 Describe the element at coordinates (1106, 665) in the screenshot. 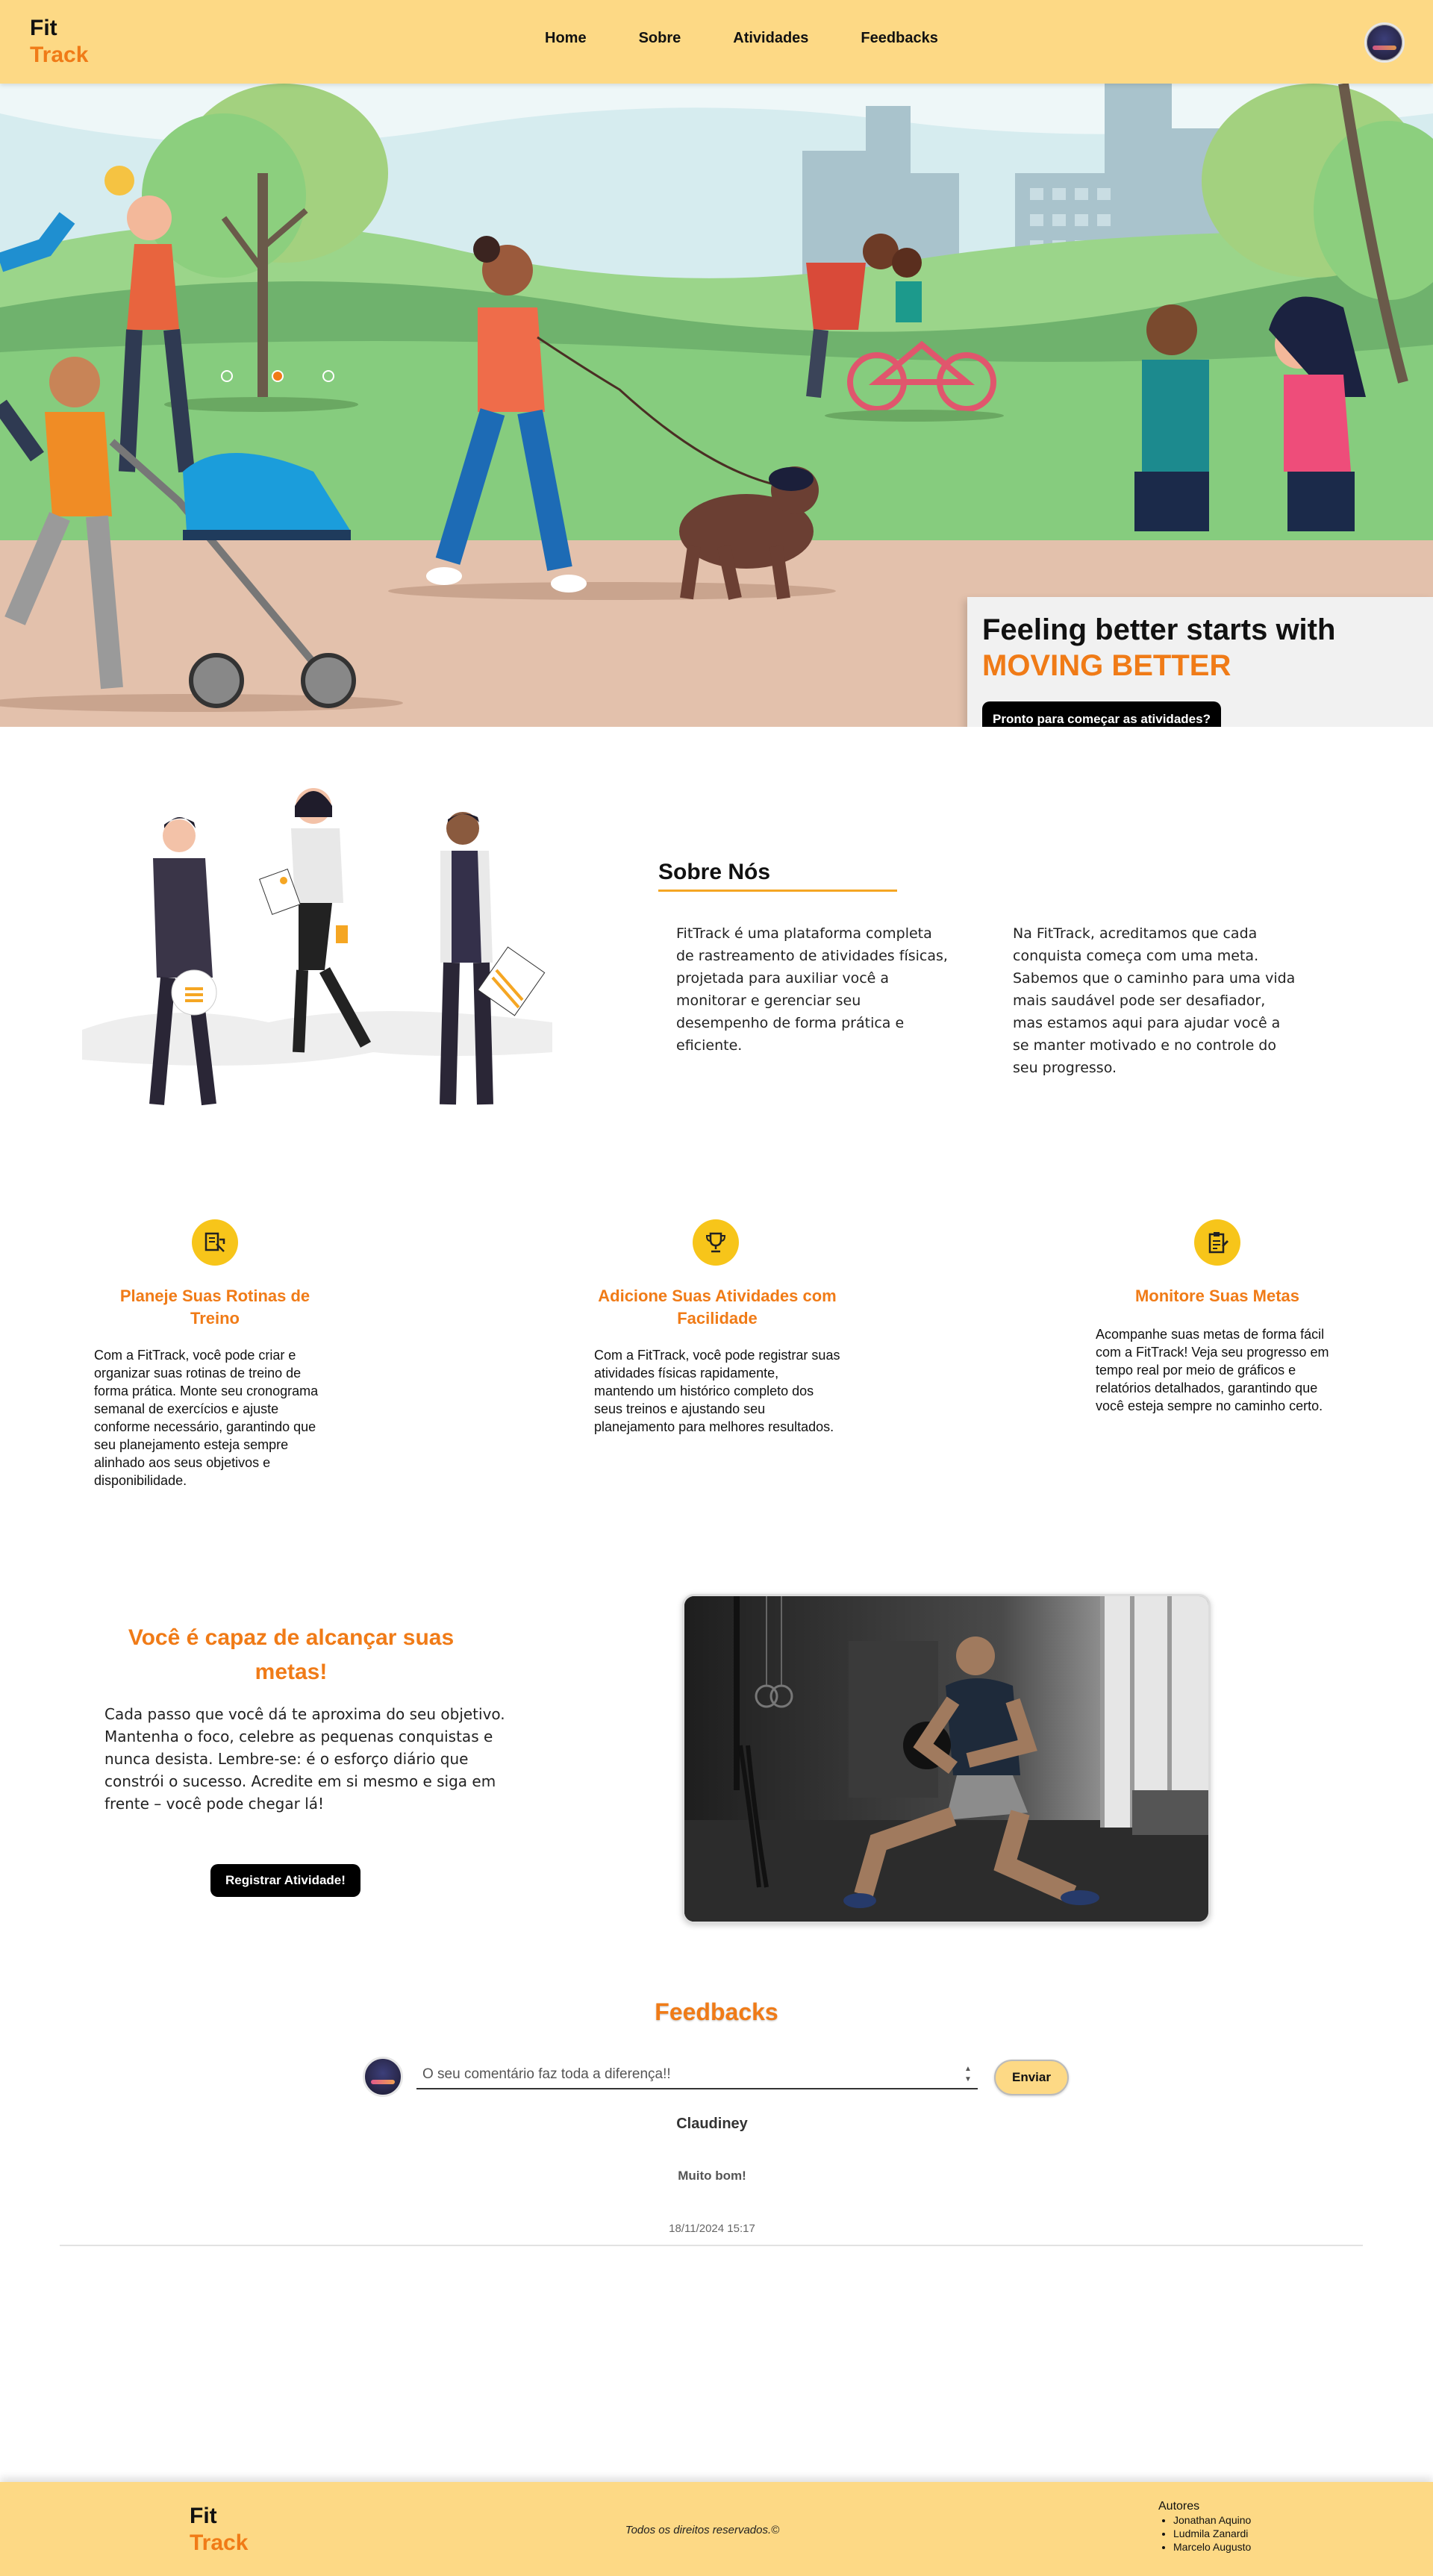

I see `hero-highlight: MOVING BETTER` at that location.